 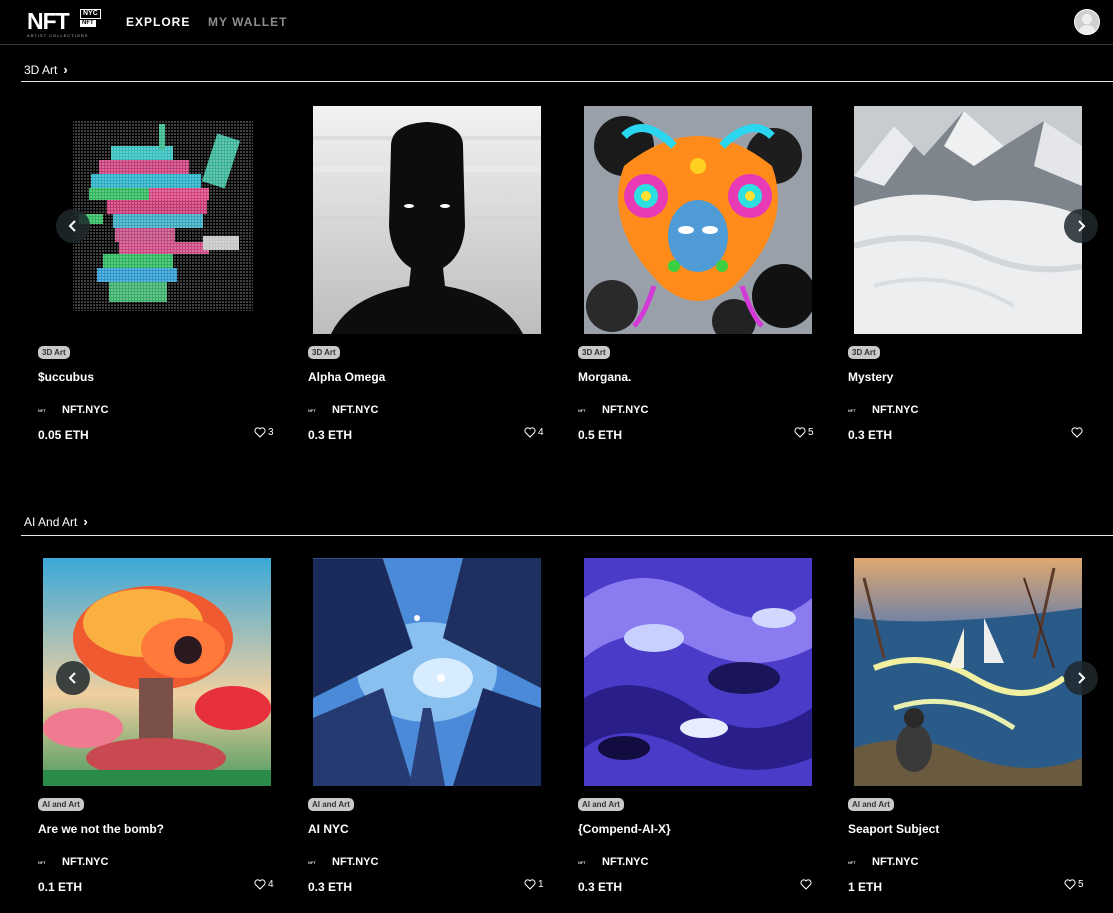 I want to click on nft-image-compend-ai-x, so click(x=698, y=672).